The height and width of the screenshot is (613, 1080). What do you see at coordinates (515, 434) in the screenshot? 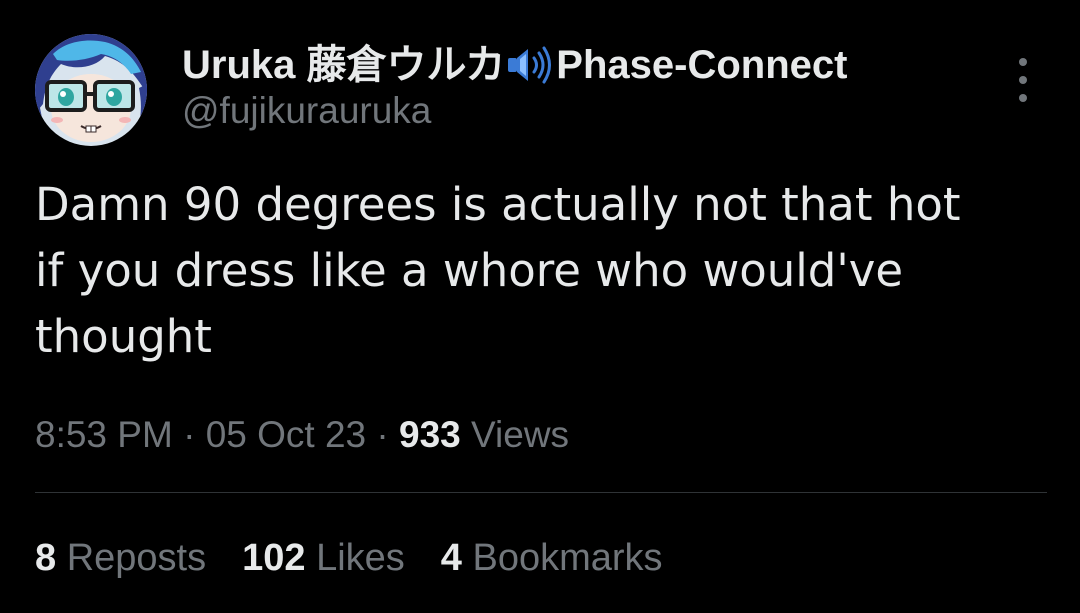
I see `views-label: Views` at bounding box center [515, 434].